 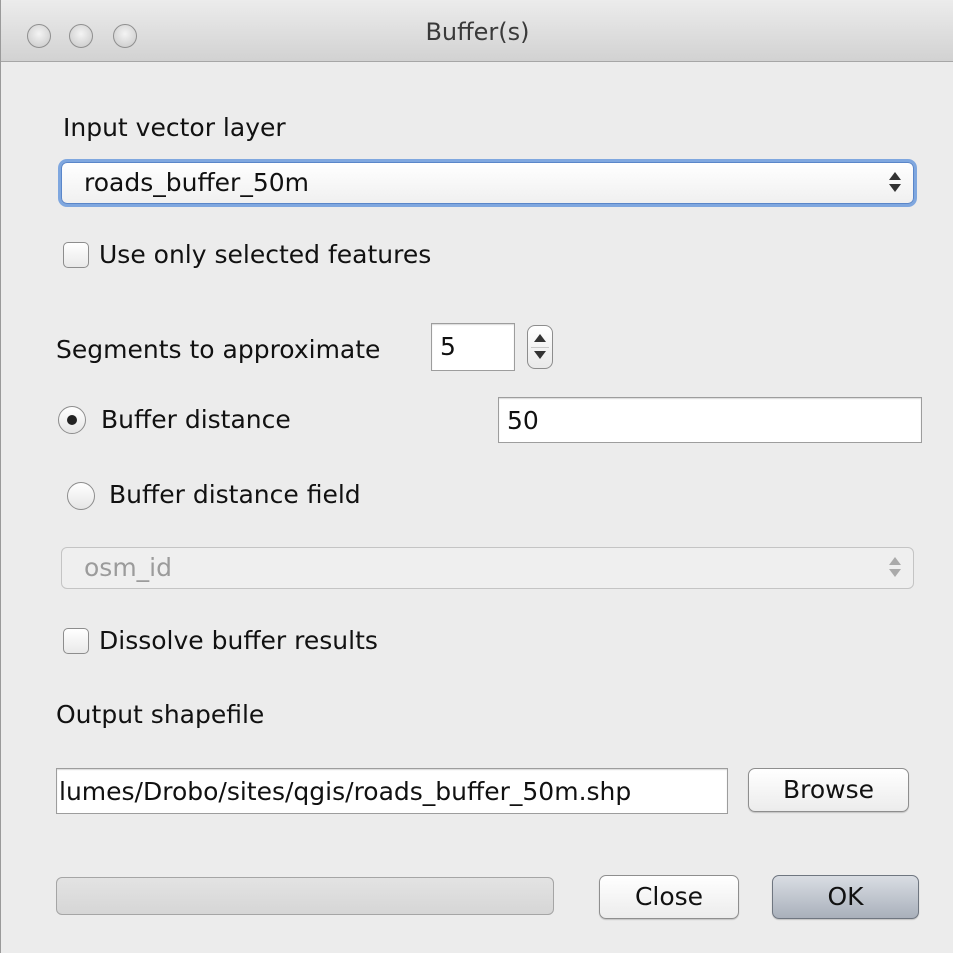 What do you see at coordinates (160, 714) in the screenshot?
I see `output-label: Output shapefile` at bounding box center [160, 714].